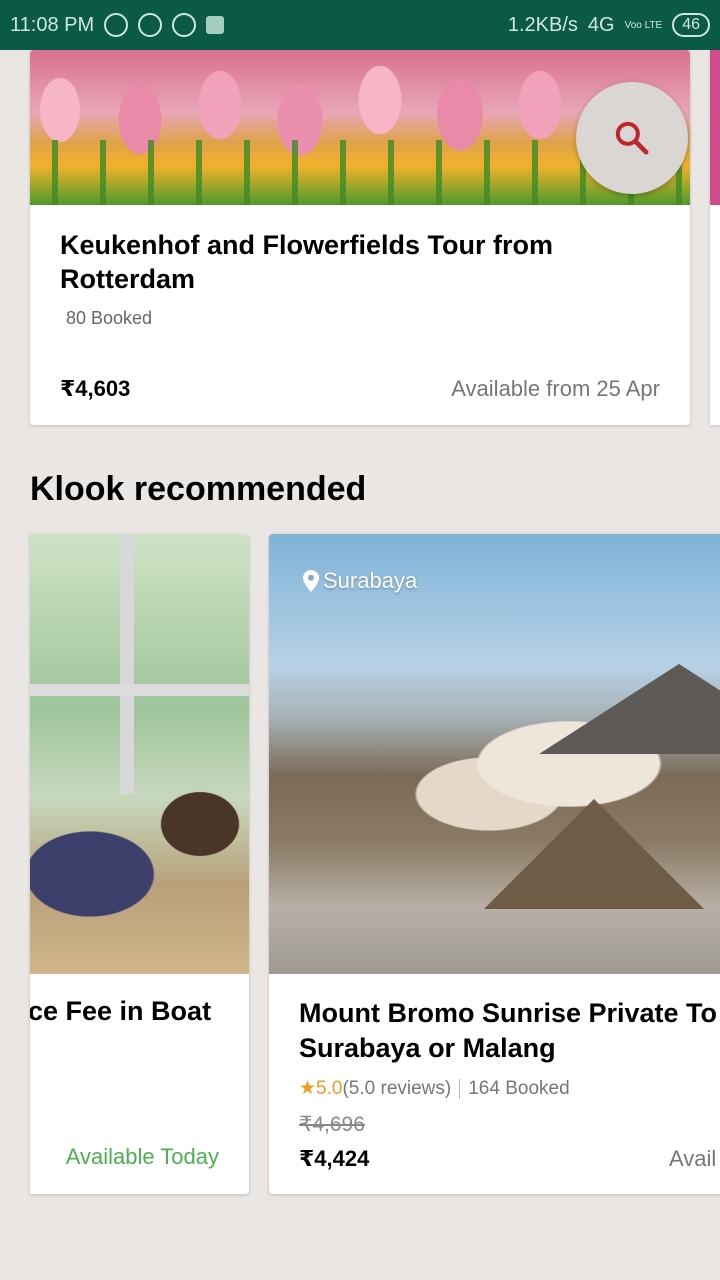 The image size is (720, 1280). I want to click on activity-title: ce Fee in Boat, so click(121, 1011).